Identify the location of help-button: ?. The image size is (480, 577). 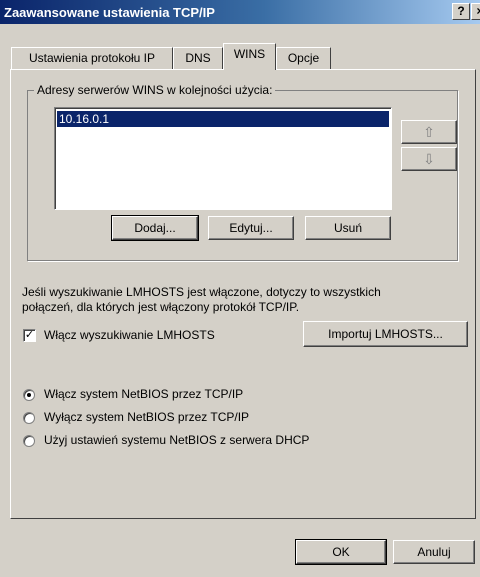
(461, 11).